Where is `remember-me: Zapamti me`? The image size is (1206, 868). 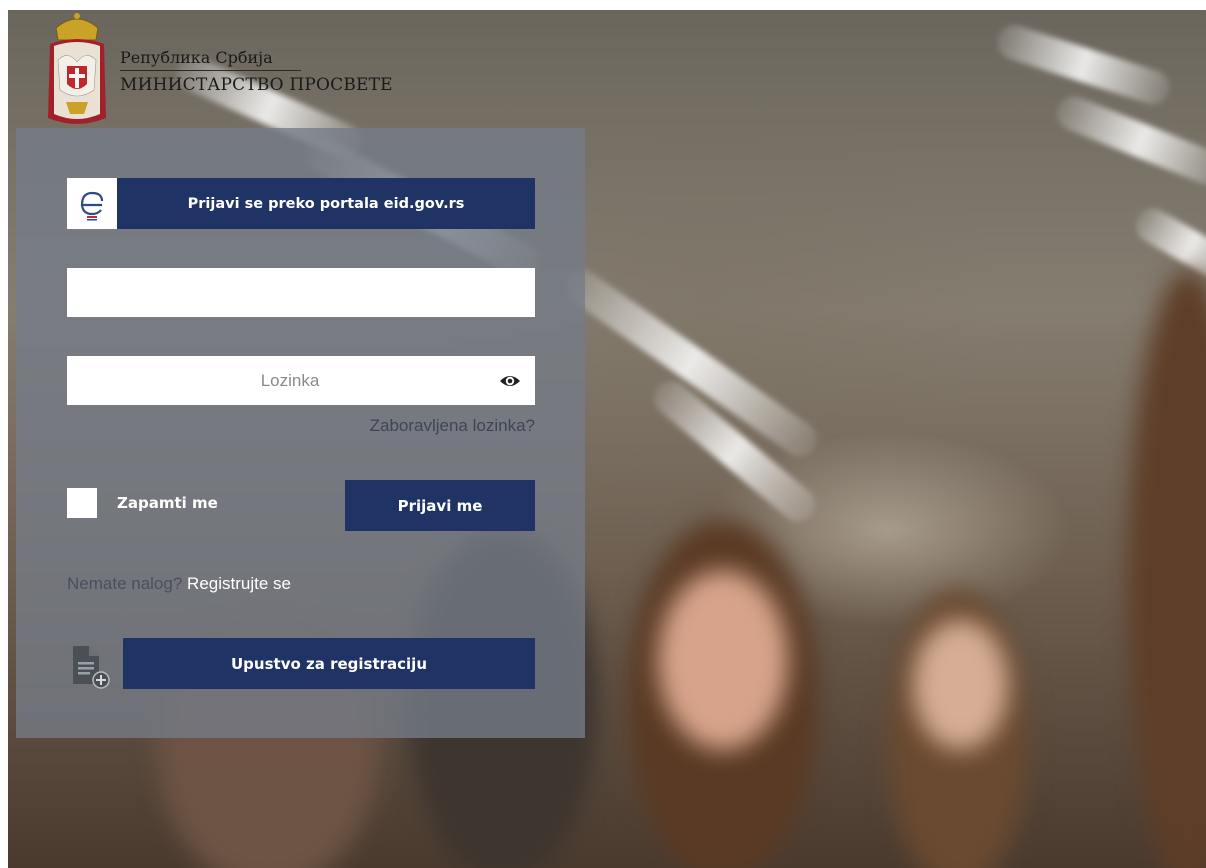 remember-me: Zapamti me is located at coordinates (142, 503).